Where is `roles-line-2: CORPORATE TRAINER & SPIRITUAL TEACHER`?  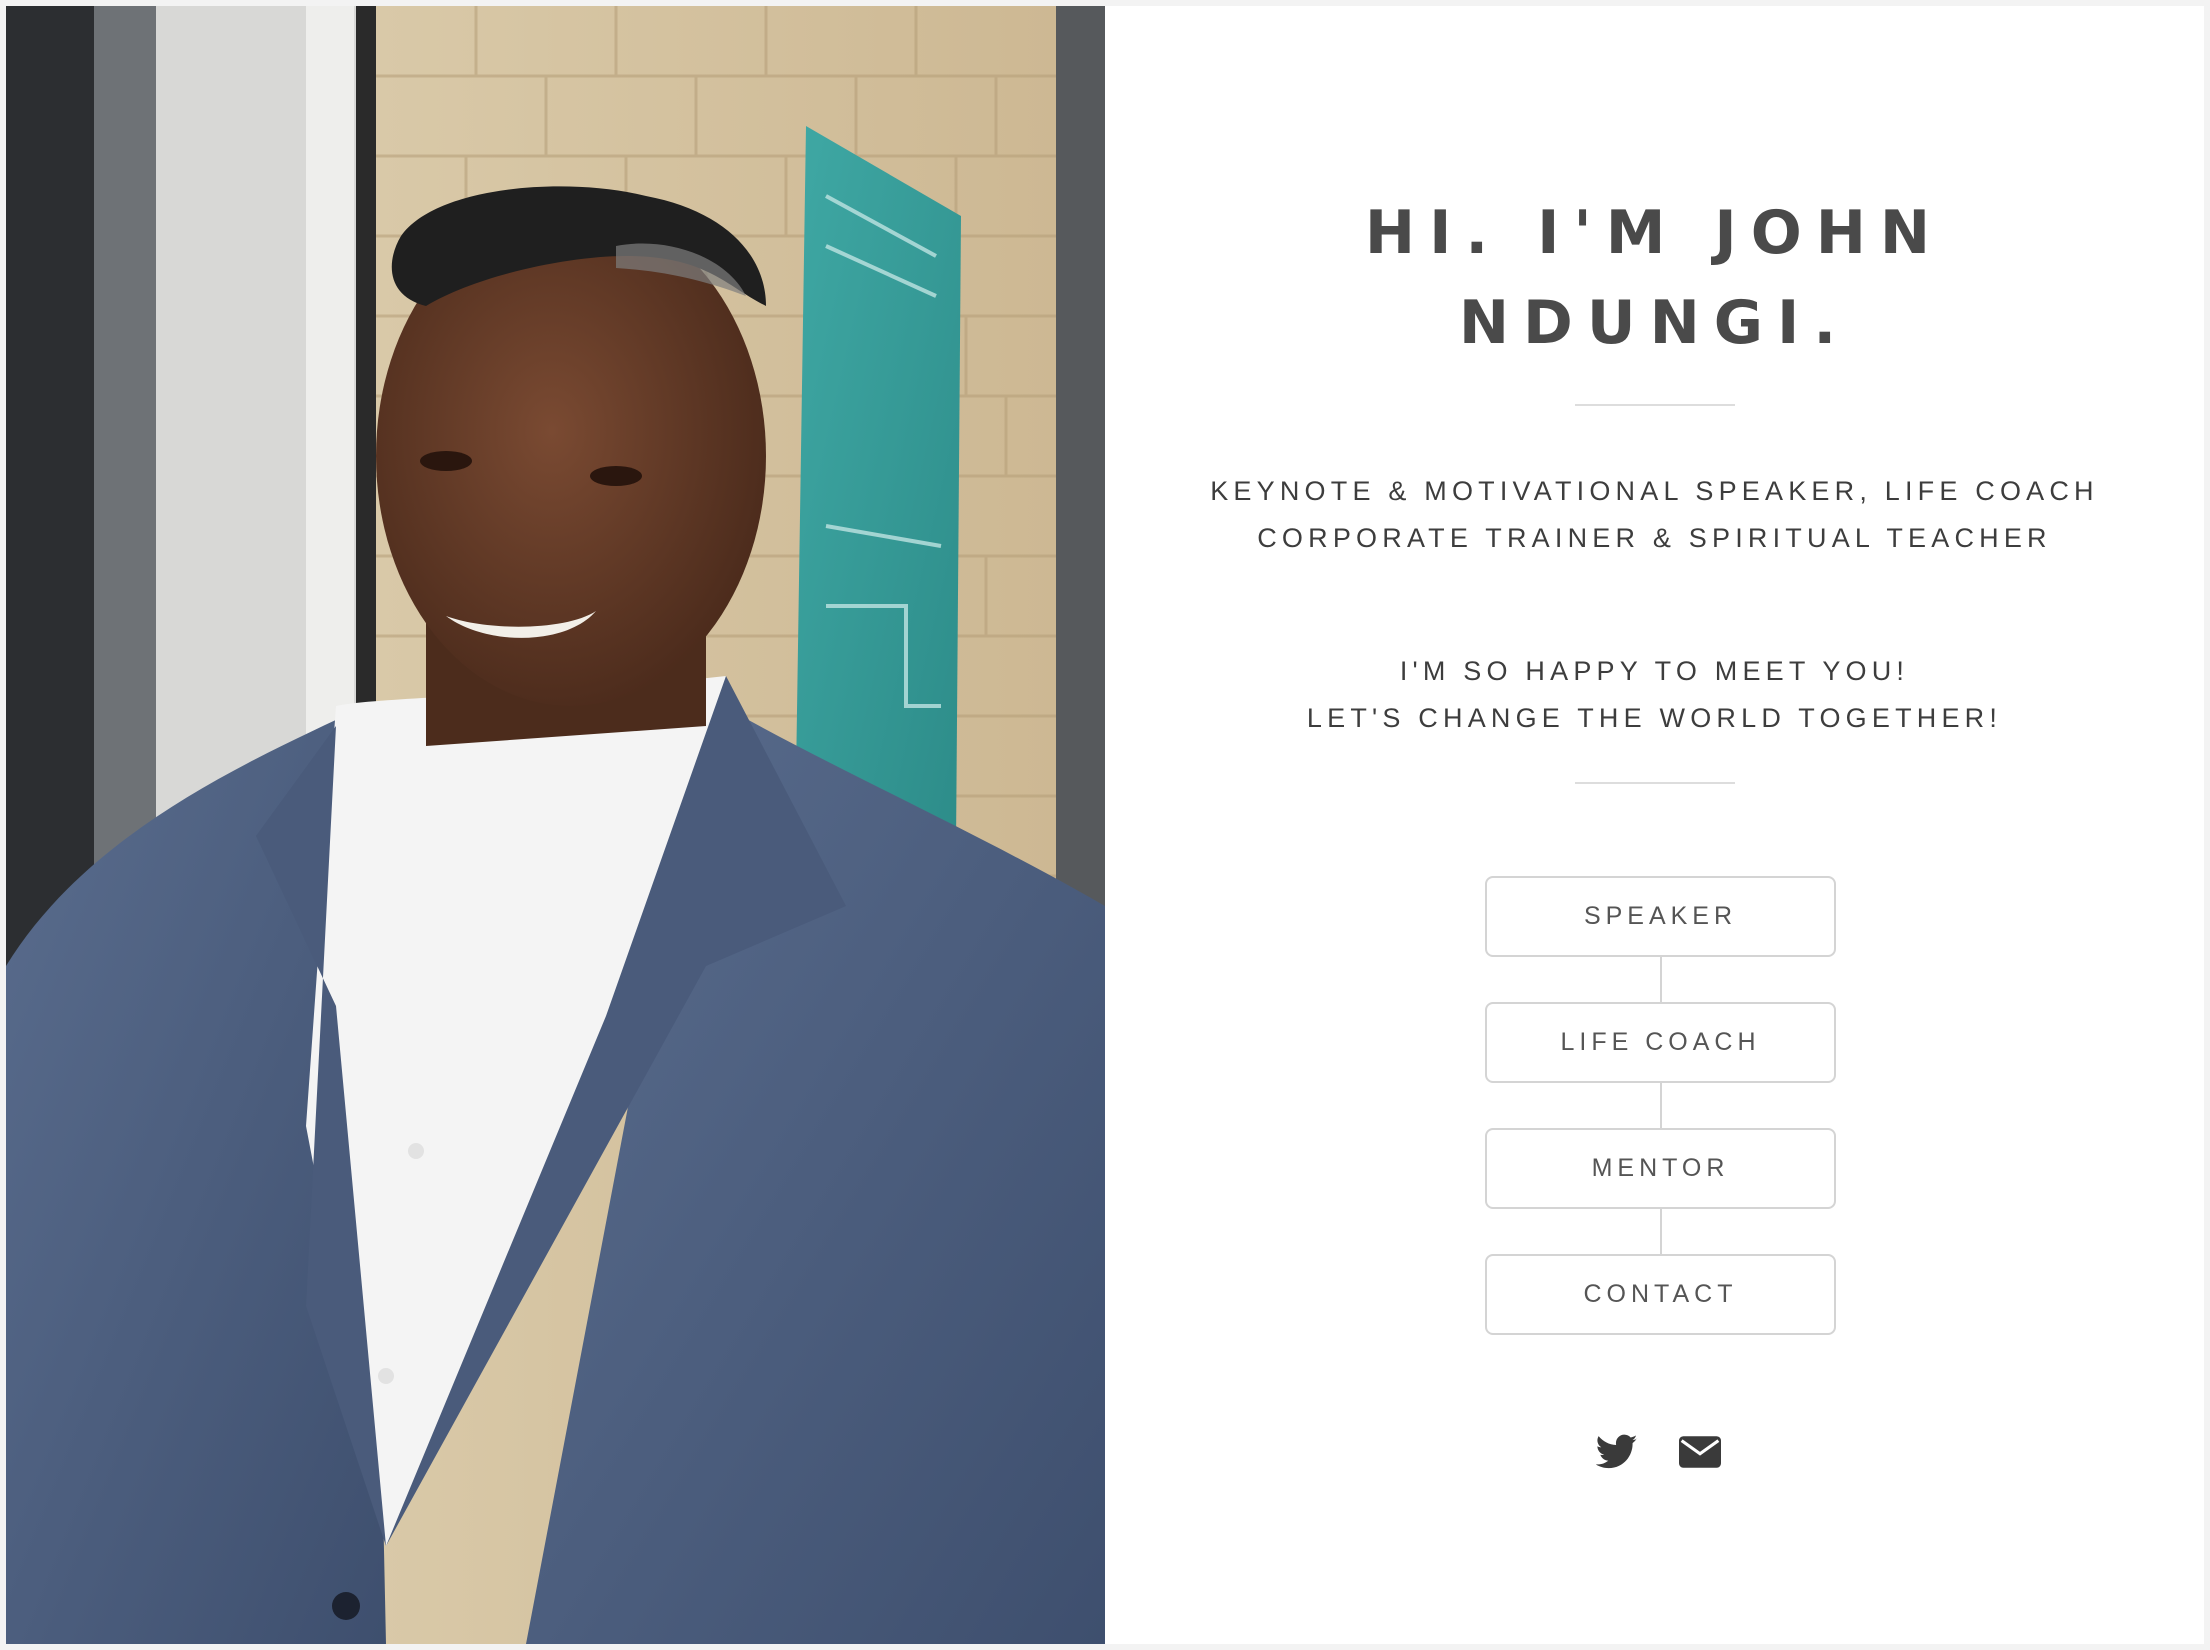
roles-line-2: CORPORATE TRAINER & SPIRITUAL TEACHER is located at coordinates (1654, 538).